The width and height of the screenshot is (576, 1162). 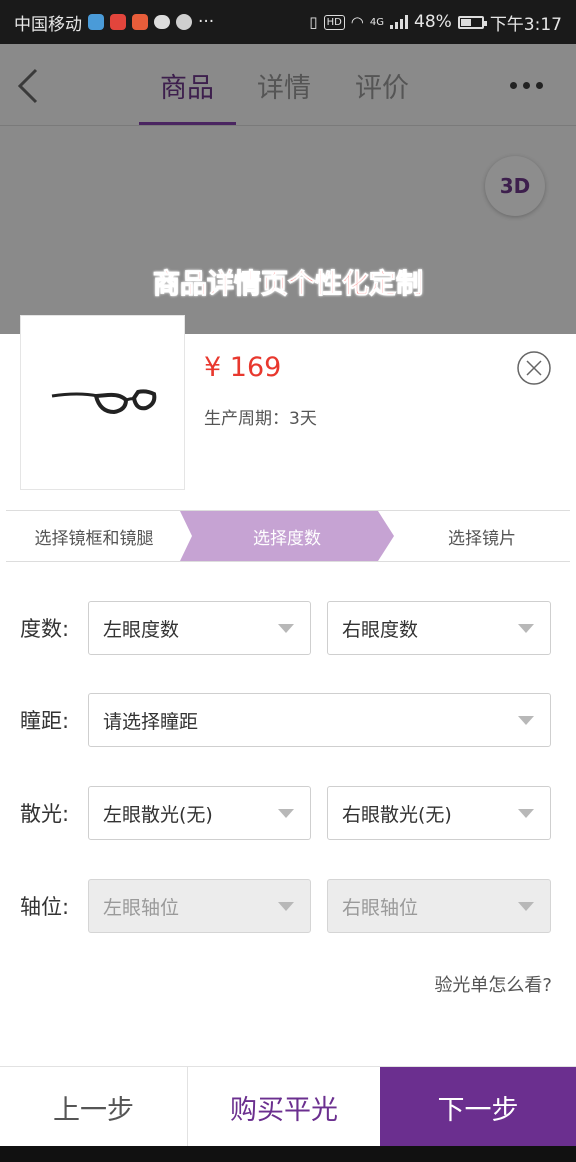 What do you see at coordinates (45, 629) in the screenshot?
I see `degree-label: 度数:` at bounding box center [45, 629].